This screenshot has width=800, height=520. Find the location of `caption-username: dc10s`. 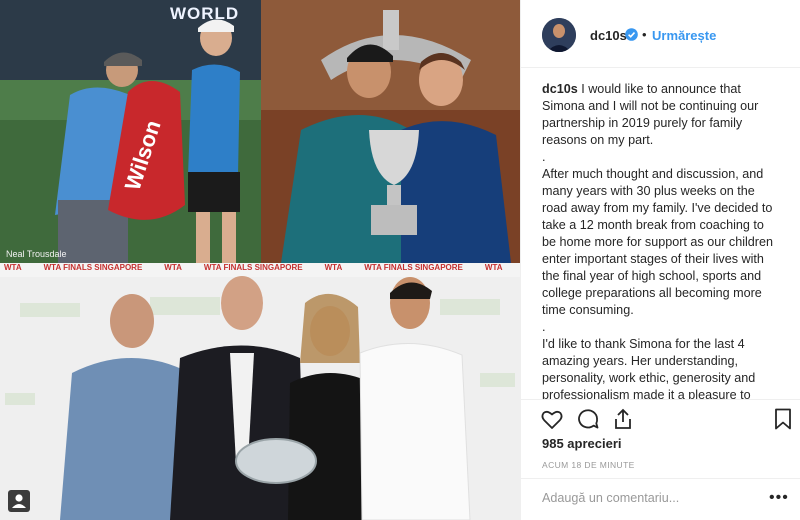

caption-username: dc10s is located at coordinates (560, 89).